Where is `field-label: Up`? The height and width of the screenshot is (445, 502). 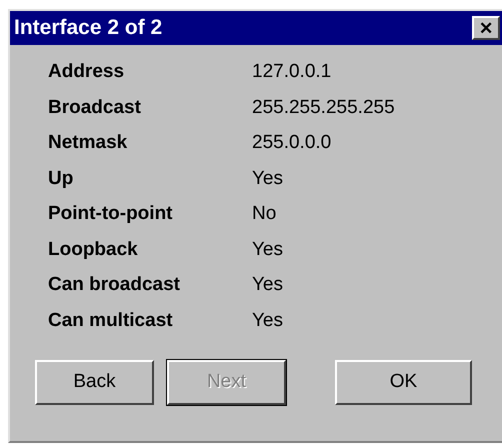 field-label: Up is located at coordinates (61, 178).